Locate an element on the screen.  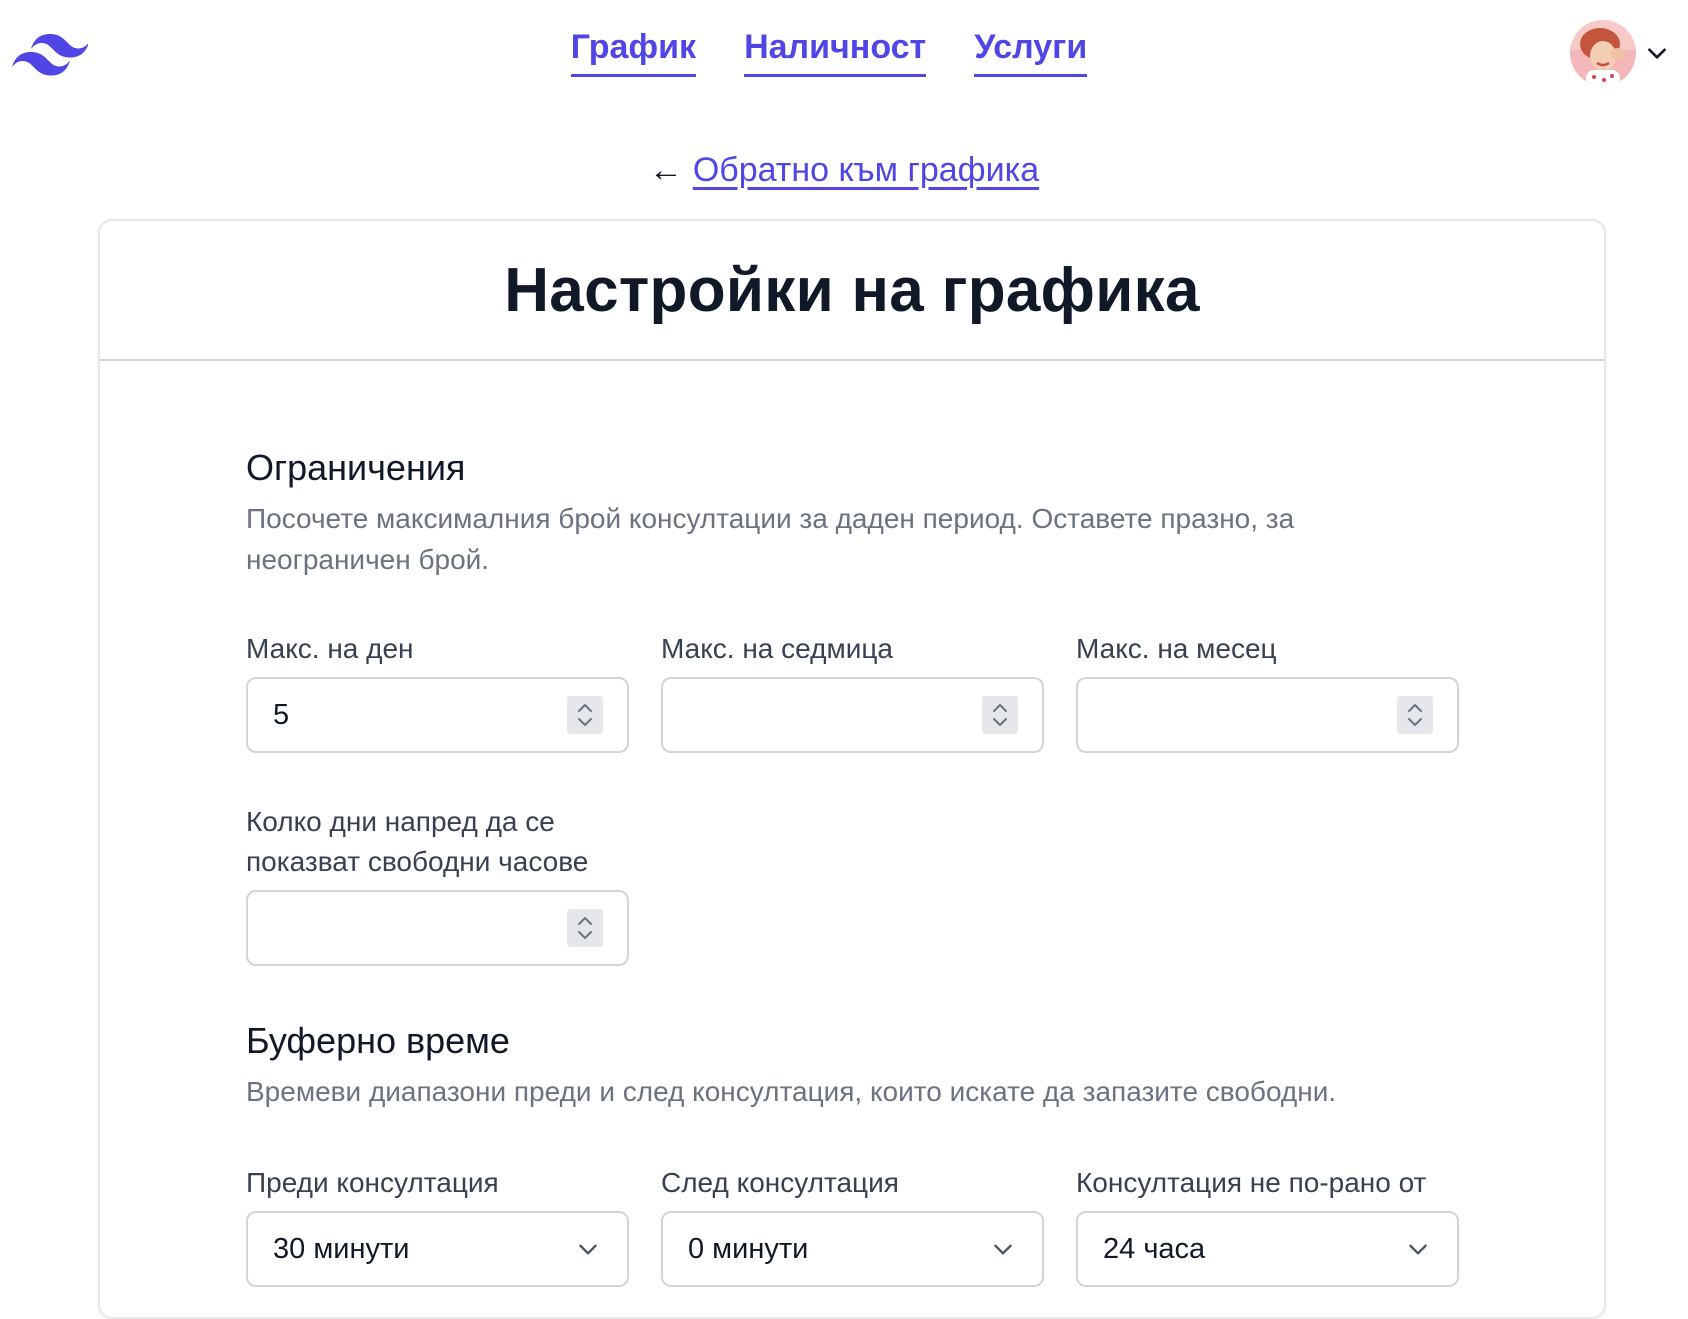
back-row: ← Обратно към графика is located at coordinates (844, 170).